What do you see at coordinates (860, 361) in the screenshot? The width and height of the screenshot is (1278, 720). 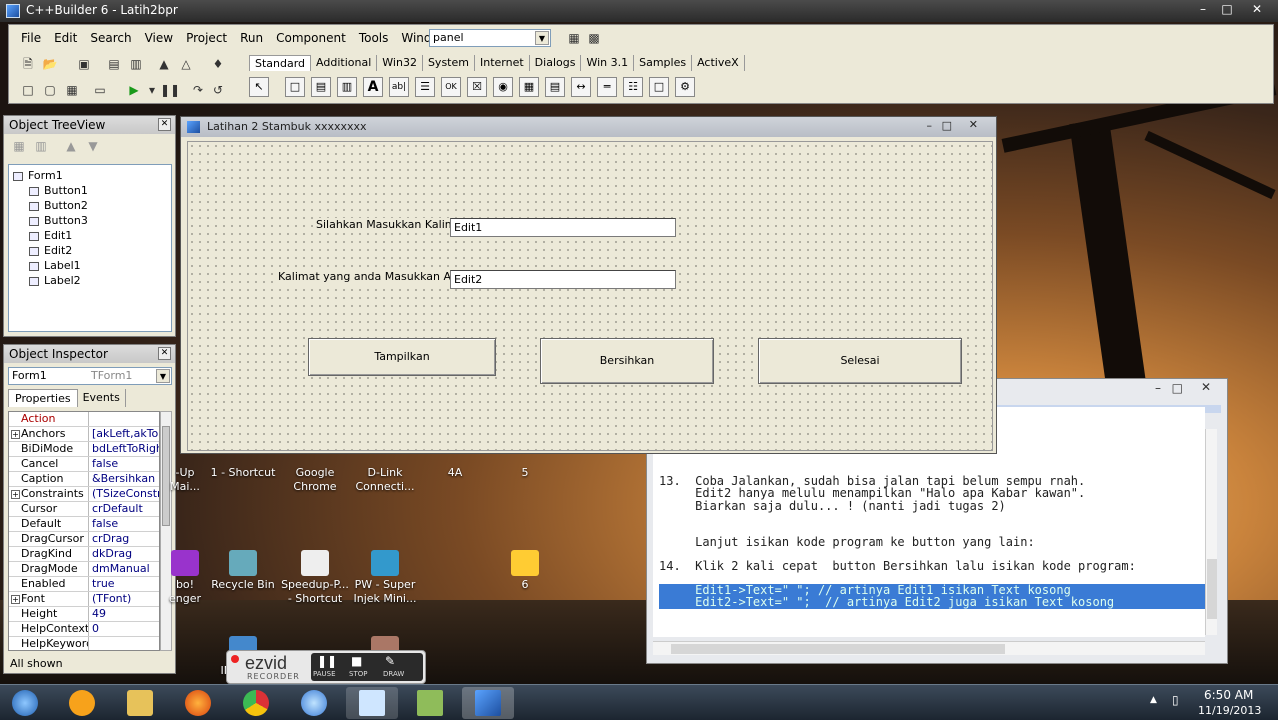 I see `selesai-button: Selesai` at bounding box center [860, 361].